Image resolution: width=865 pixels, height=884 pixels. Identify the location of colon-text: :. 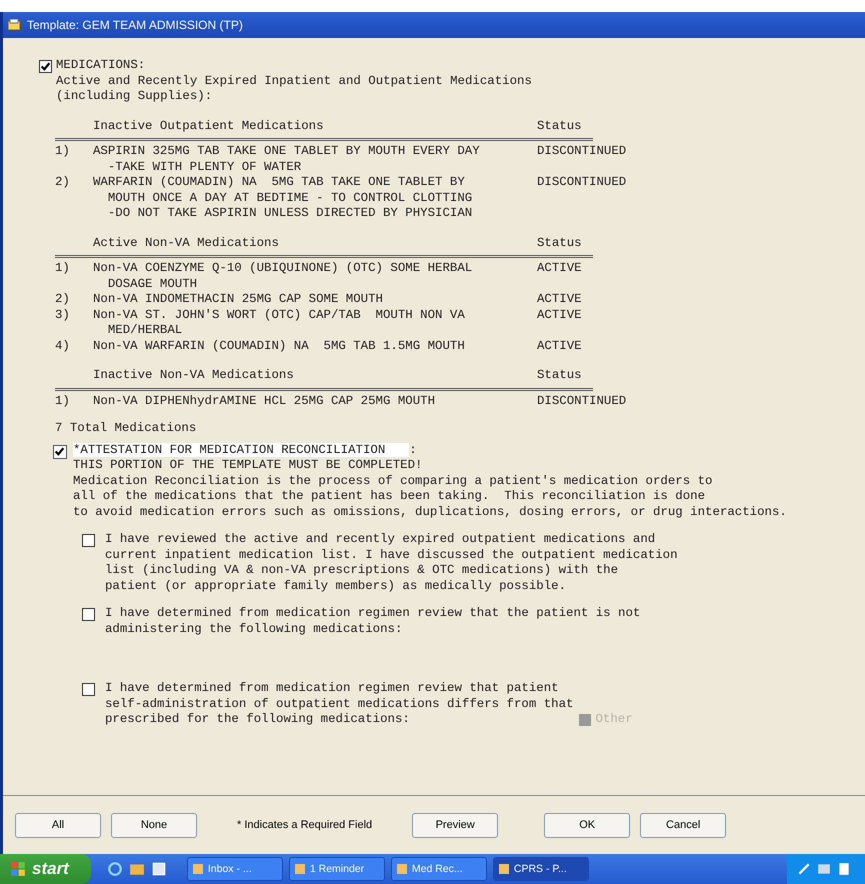
(413, 449).